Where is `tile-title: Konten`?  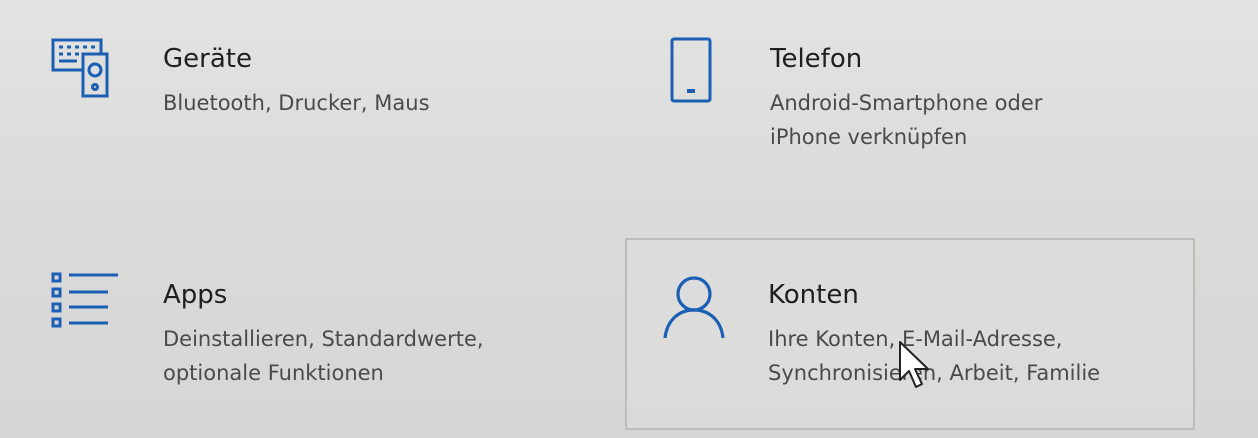
tile-title: Konten is located at coordinates (813, 295).